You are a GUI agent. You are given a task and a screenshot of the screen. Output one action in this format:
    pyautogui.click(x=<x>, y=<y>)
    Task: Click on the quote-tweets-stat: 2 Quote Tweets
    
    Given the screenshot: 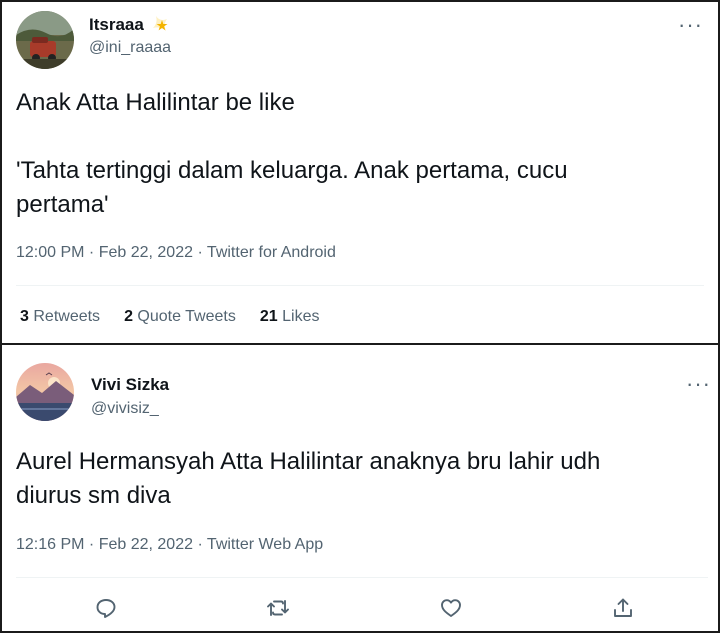 What is the action you would take?
    pyautogui.click(x=180, y=317)
    